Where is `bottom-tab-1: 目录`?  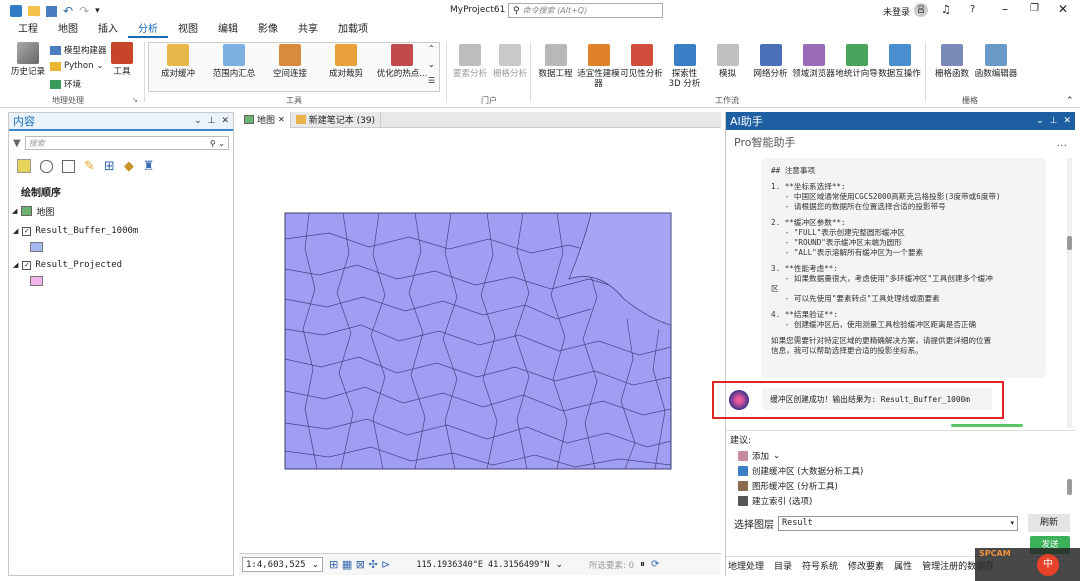 bottom-tab-1: 目录 is located at coordinates (783, 565).